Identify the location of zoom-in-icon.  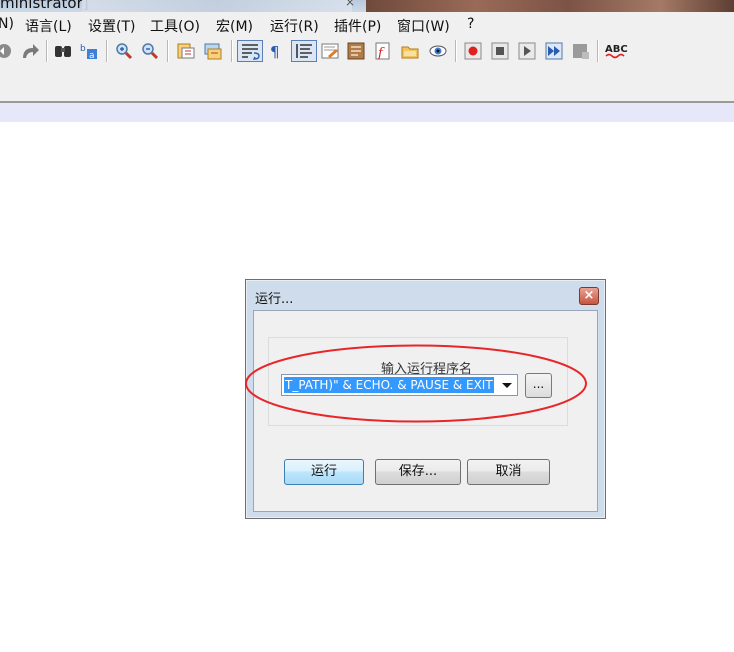
(124, 51).